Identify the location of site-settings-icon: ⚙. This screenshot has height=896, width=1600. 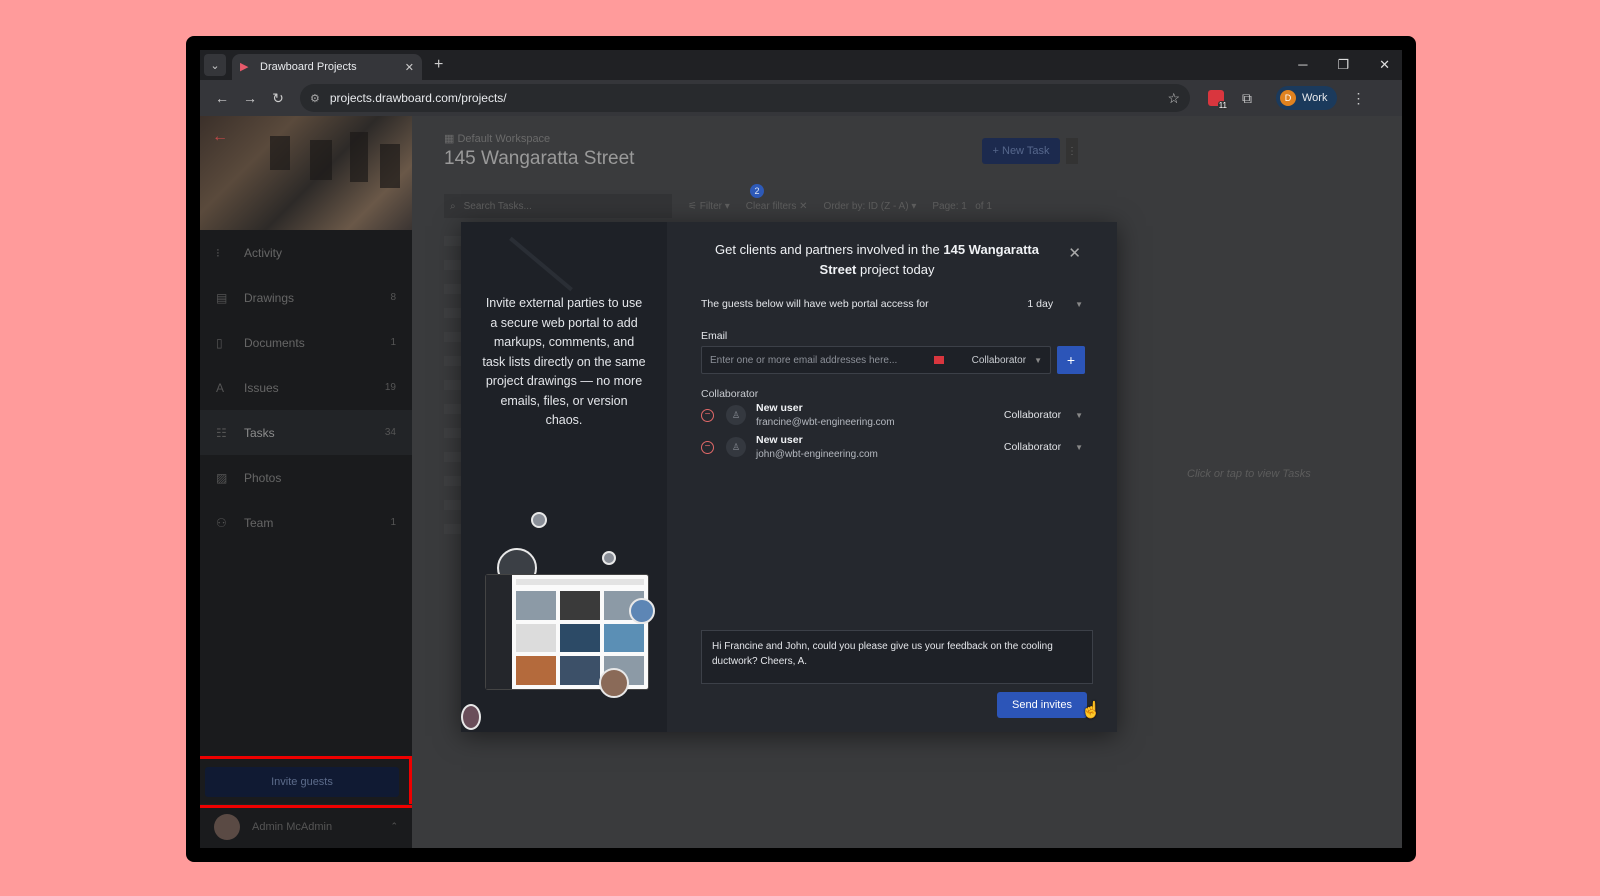
(315, 98).